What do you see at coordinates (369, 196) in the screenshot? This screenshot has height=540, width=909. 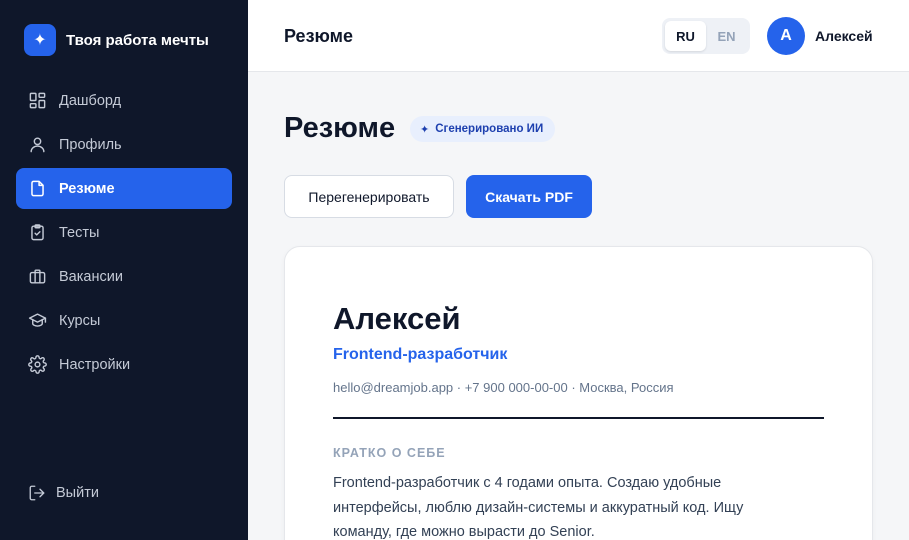 I see `regenerate-button: Перегенерировать` at bounding box center [369, 196].